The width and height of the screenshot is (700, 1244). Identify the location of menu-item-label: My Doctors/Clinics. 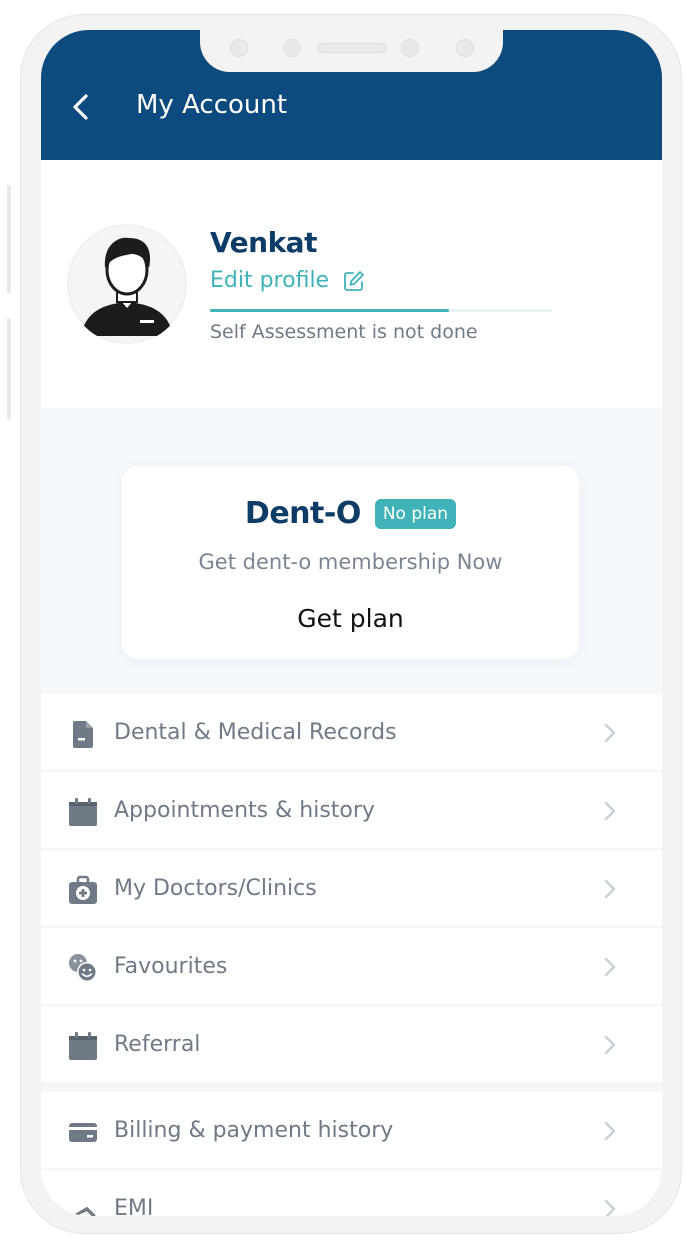
(215, 888).